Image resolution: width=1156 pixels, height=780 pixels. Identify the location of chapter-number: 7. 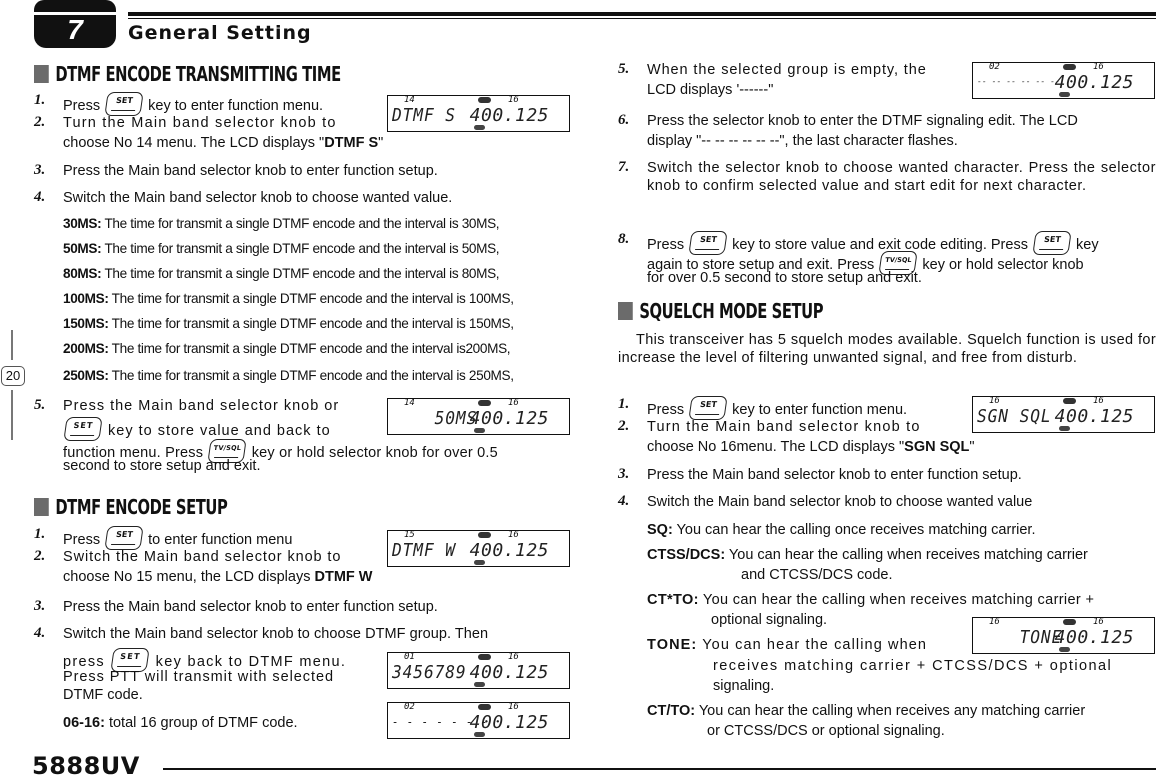
(75, 29).